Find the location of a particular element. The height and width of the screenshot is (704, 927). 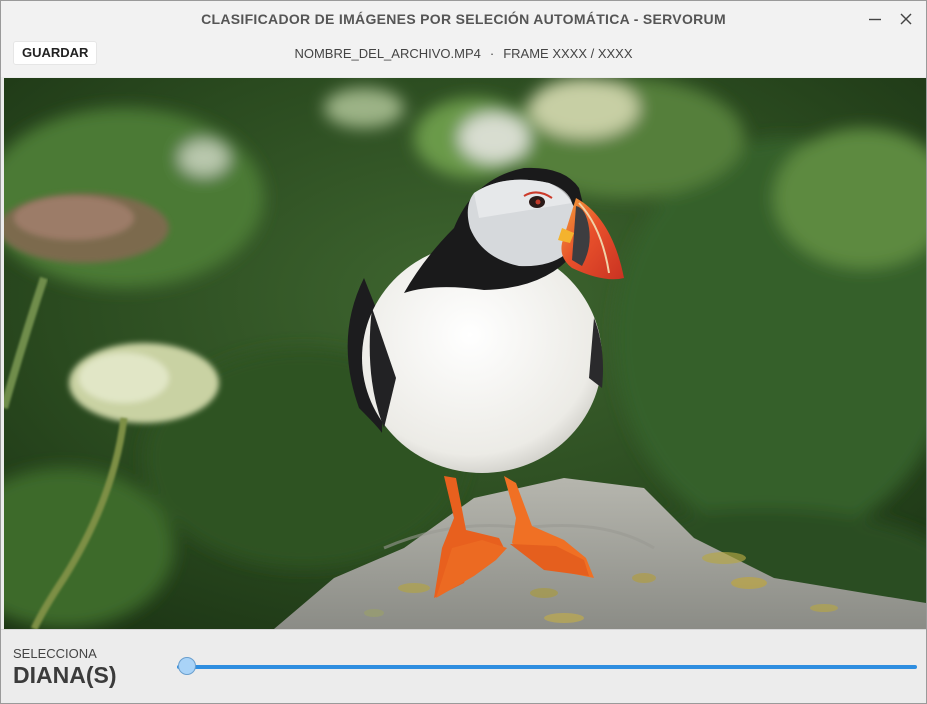

slider-track is located at coordinates (547, 667).